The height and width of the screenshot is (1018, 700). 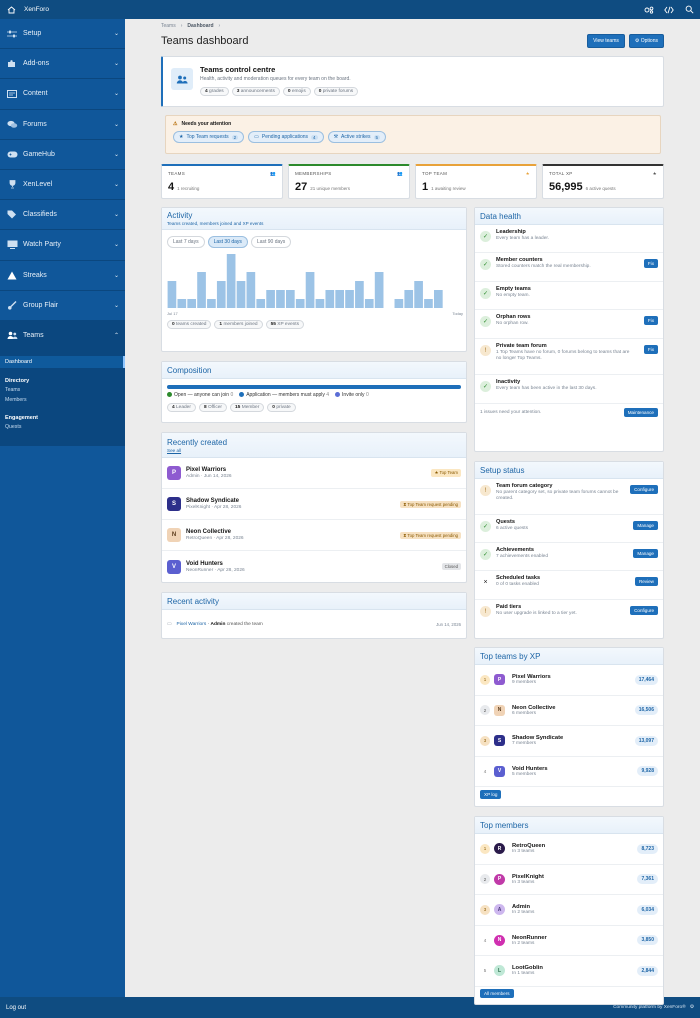 What do you see at coordinates (296, 91) in the screenshot?
I see `emojis-pill: 0 emojis` at bounding box center [296, 91].